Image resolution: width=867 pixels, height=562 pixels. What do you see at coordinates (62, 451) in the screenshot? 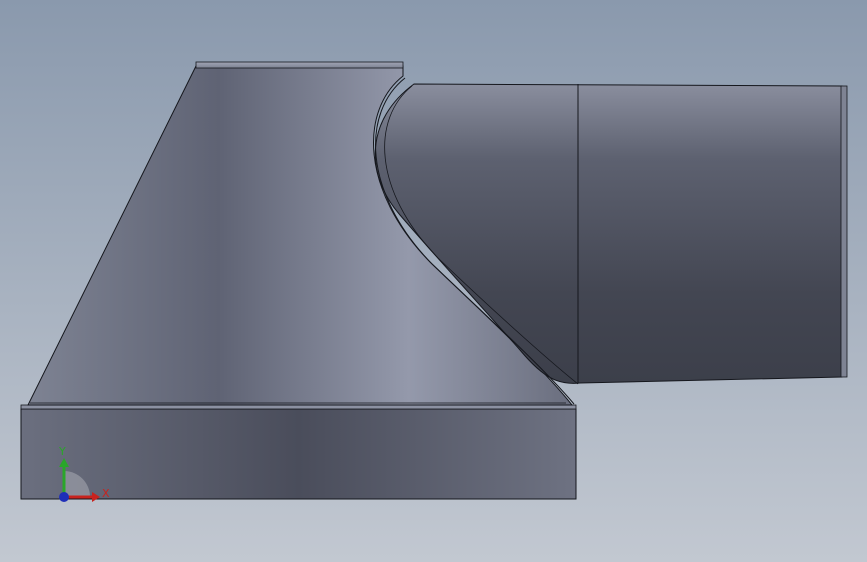
I see `y-axis-label: Y` at bounding box center [62, 451].